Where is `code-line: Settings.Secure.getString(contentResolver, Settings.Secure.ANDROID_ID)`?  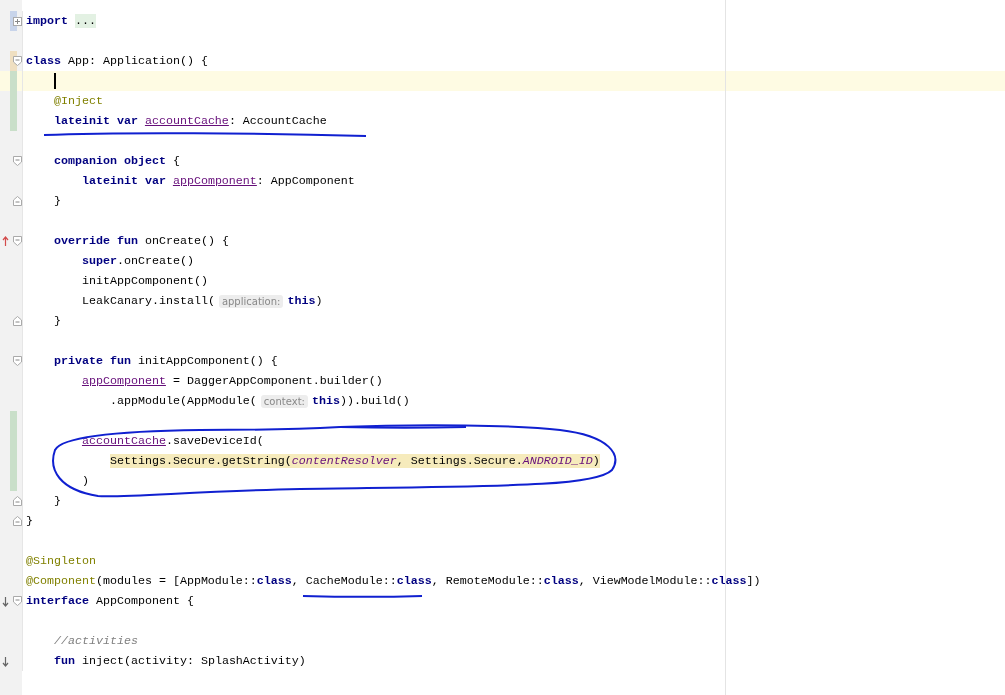
code-line: Settings.Secure.getString(contentResolver, Settings.Secure.ANDROID_ID) is located at coordinates (502, 461).